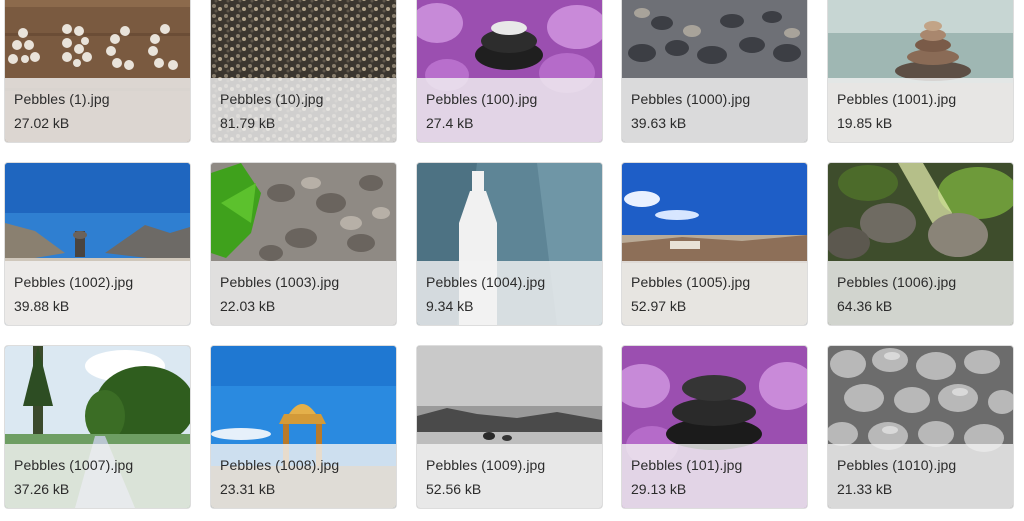  What do you see at coordinates (482, 99) in the screenshot?
I see `file-name: Pebbles (100).jpg` at bounding box center [482, 99].